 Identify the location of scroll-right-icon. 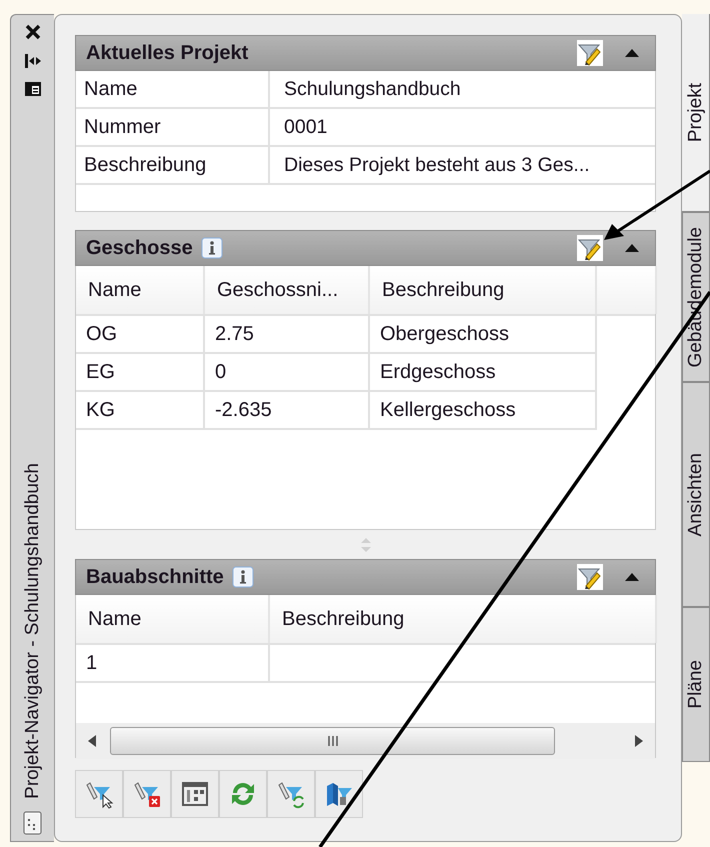
(639, 741).